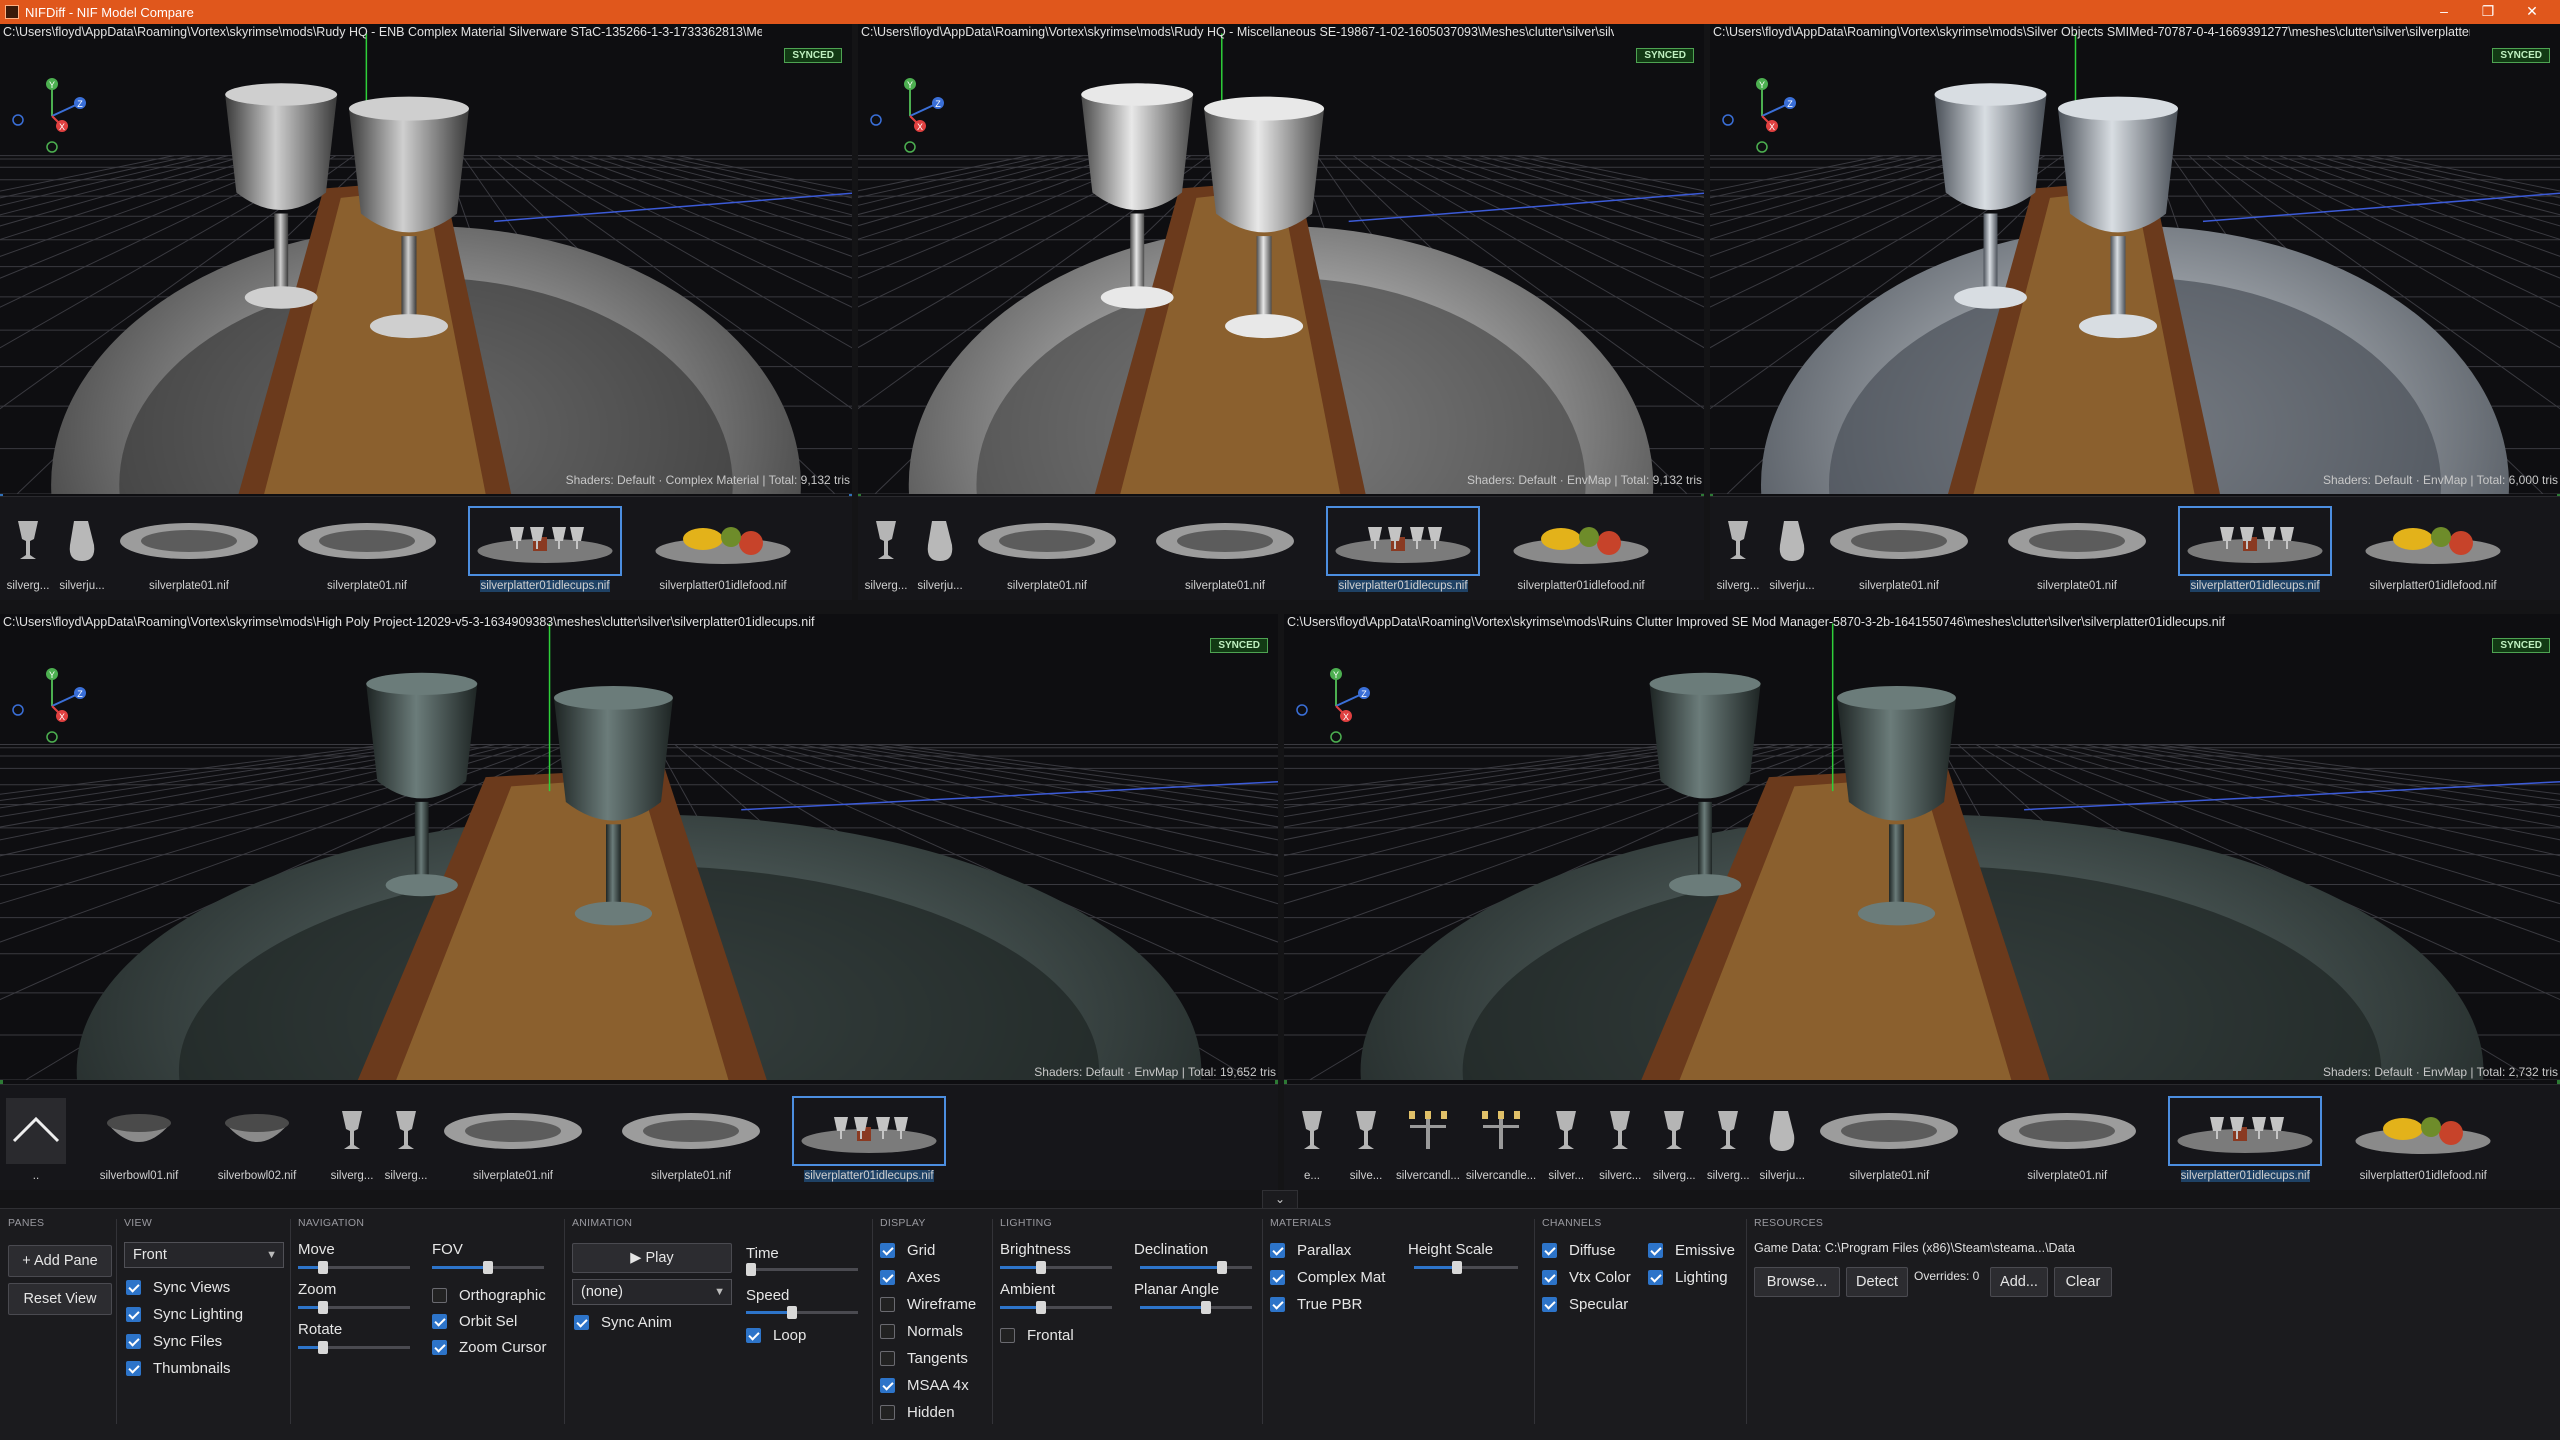 The height and width of the screenshot is (1440, 2560). I want to click on planar-angle-slider, so click(1196, 1307).